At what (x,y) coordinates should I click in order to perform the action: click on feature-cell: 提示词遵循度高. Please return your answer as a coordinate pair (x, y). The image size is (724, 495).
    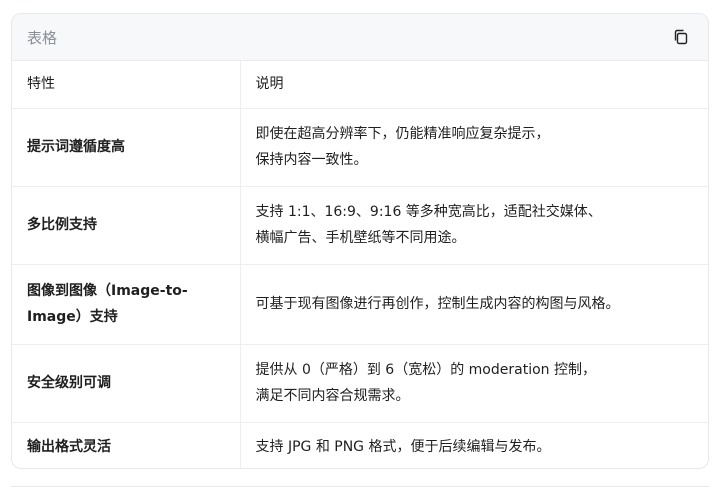
    Looking at the image, I should click on (126, 147).